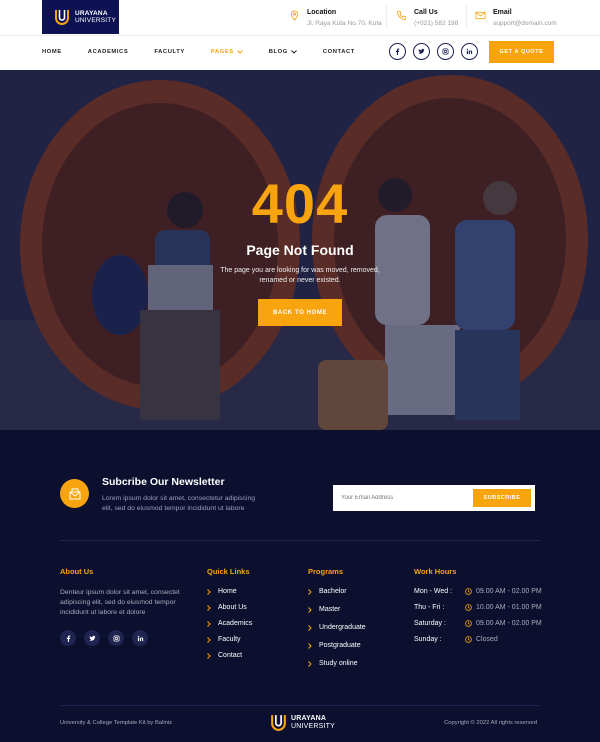  I want to click on footer-brand-name: URAYANA UNIVERSITY, so click(313, 722).